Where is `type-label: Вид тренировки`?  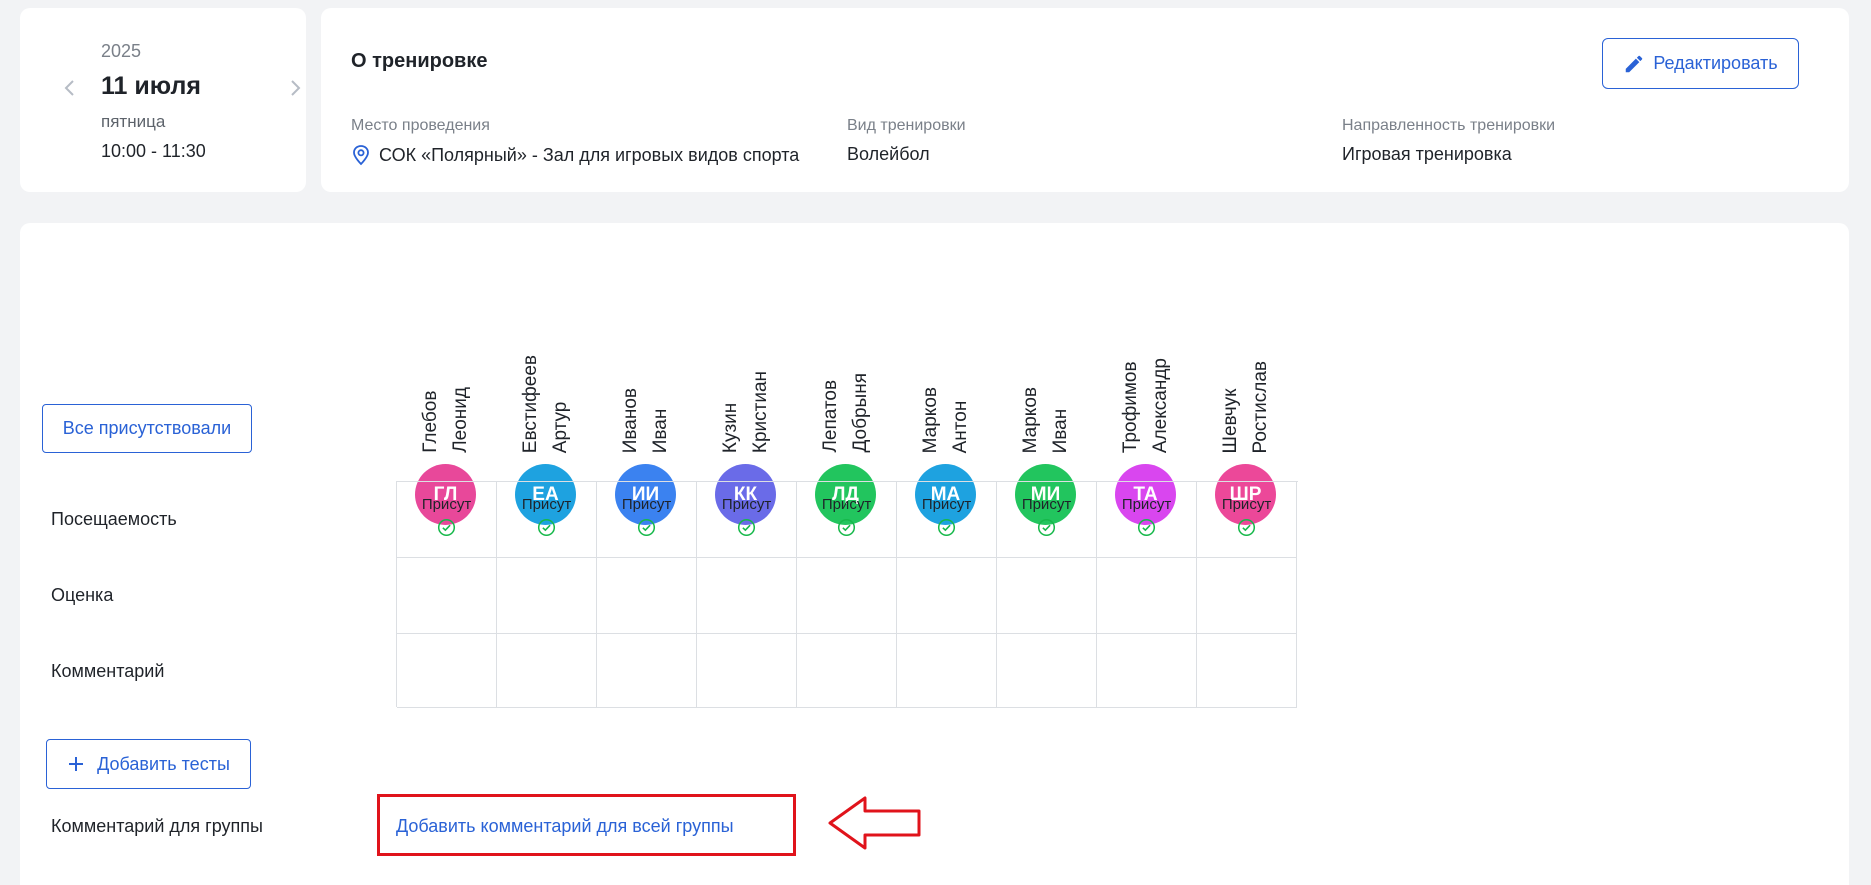 type-label: Вид тренировки is located at coordinates (906, 125).